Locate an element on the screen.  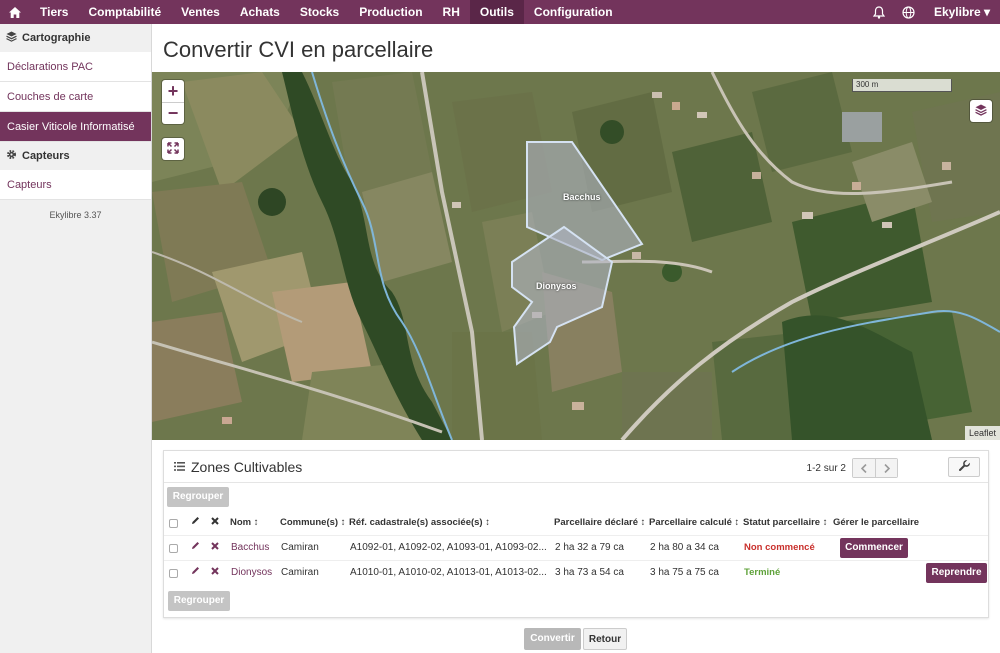
sidebar-item-couches-de-carte: Couches de carte is located at coordinates (75, 97).